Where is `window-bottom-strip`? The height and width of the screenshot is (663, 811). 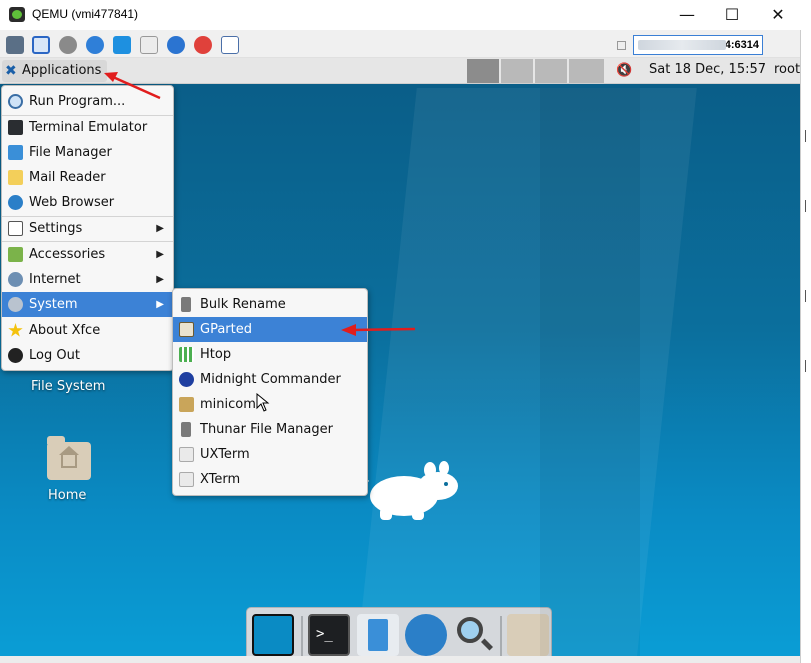 window-bottom-strip is located at coordinates (400, 659).